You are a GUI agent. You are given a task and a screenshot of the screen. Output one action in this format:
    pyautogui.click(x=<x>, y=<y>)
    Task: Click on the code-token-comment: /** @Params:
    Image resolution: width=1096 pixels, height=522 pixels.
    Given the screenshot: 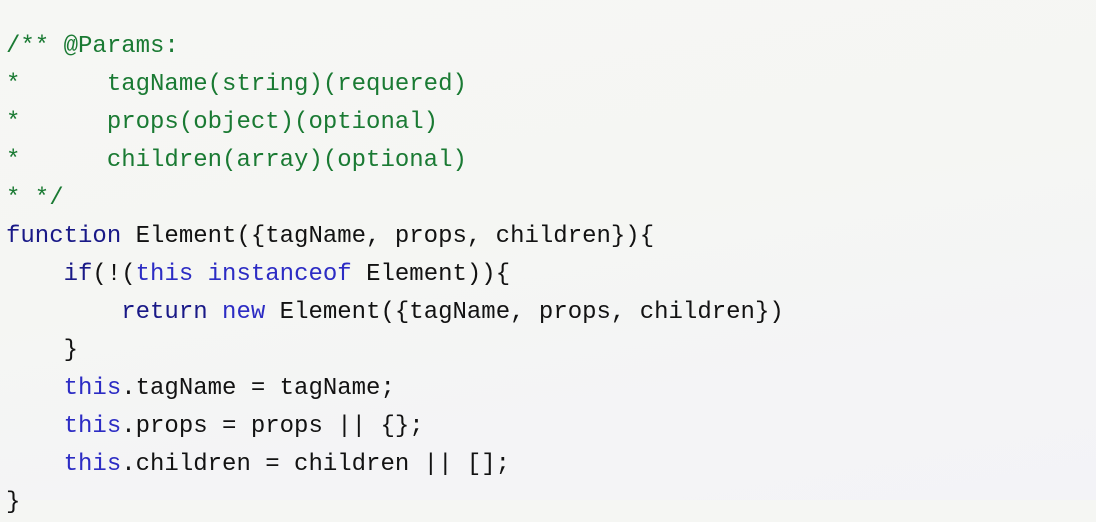 What is the action you would take?
    pyautogui.click(x=92, y=46)
    